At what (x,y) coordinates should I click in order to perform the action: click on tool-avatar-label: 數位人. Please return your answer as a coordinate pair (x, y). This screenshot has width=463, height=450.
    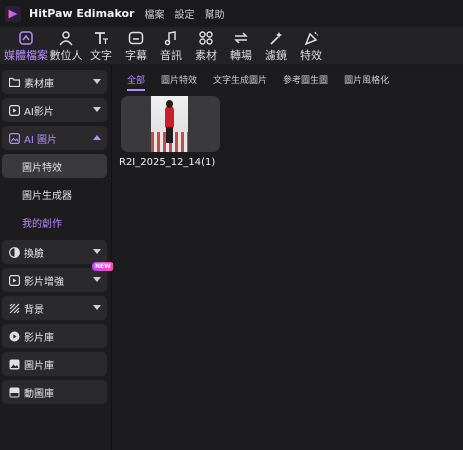
    Looking at the image, I should click on (66, 55).